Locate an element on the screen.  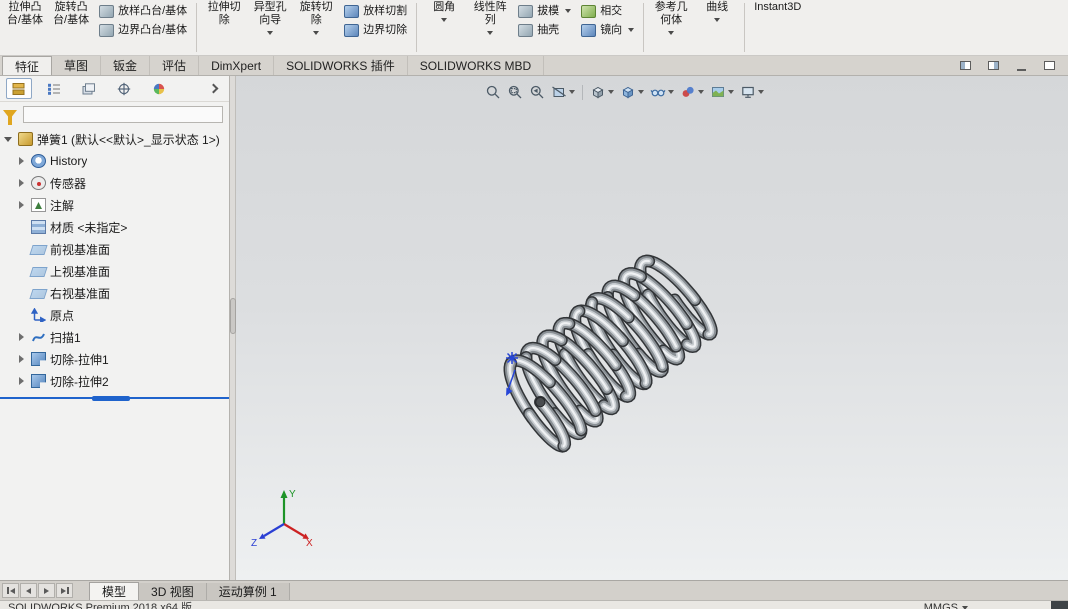
fillet-button: 圆角 is located at coordinates (444, 27).